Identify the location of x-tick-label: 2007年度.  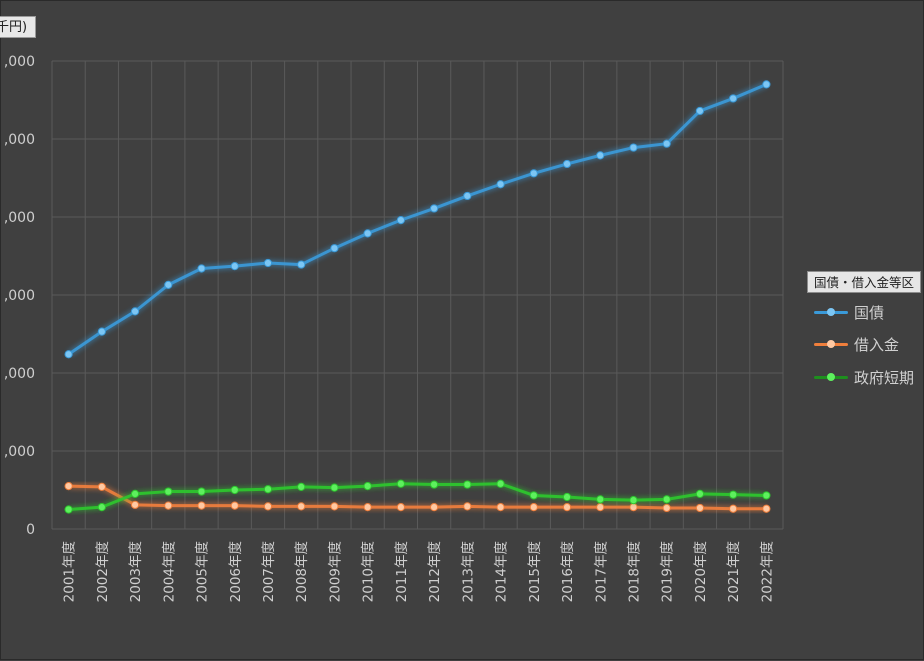
(269, 571).